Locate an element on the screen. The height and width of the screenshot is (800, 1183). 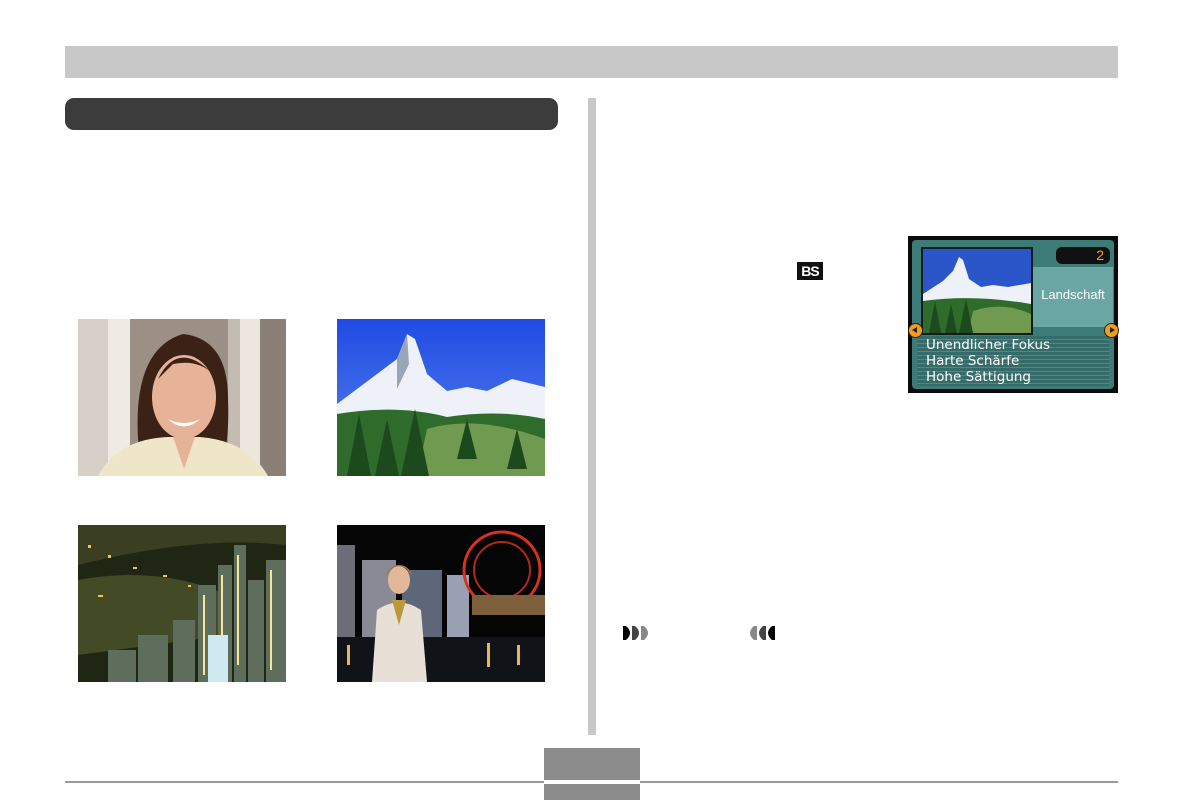
scene-setting-1: Unendlicher Fokus is located at coordinates (988, 345).